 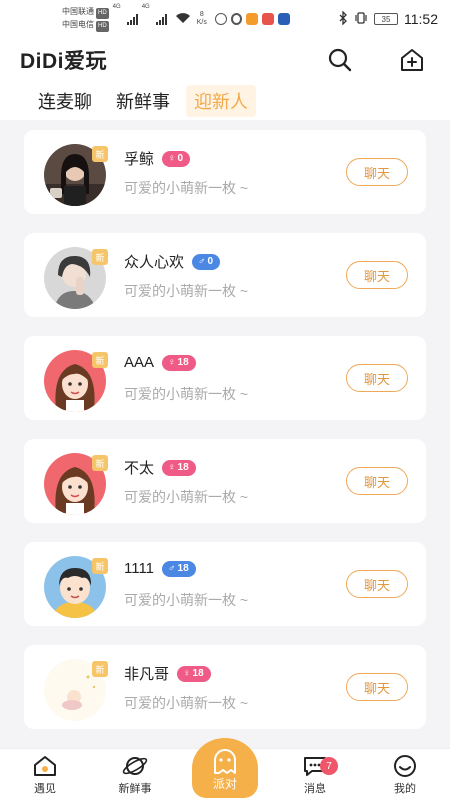 What do you see at coordinates (329, 766) in the screenshot?
I see `unread-badge: 7` at bounding box center [329, 766].